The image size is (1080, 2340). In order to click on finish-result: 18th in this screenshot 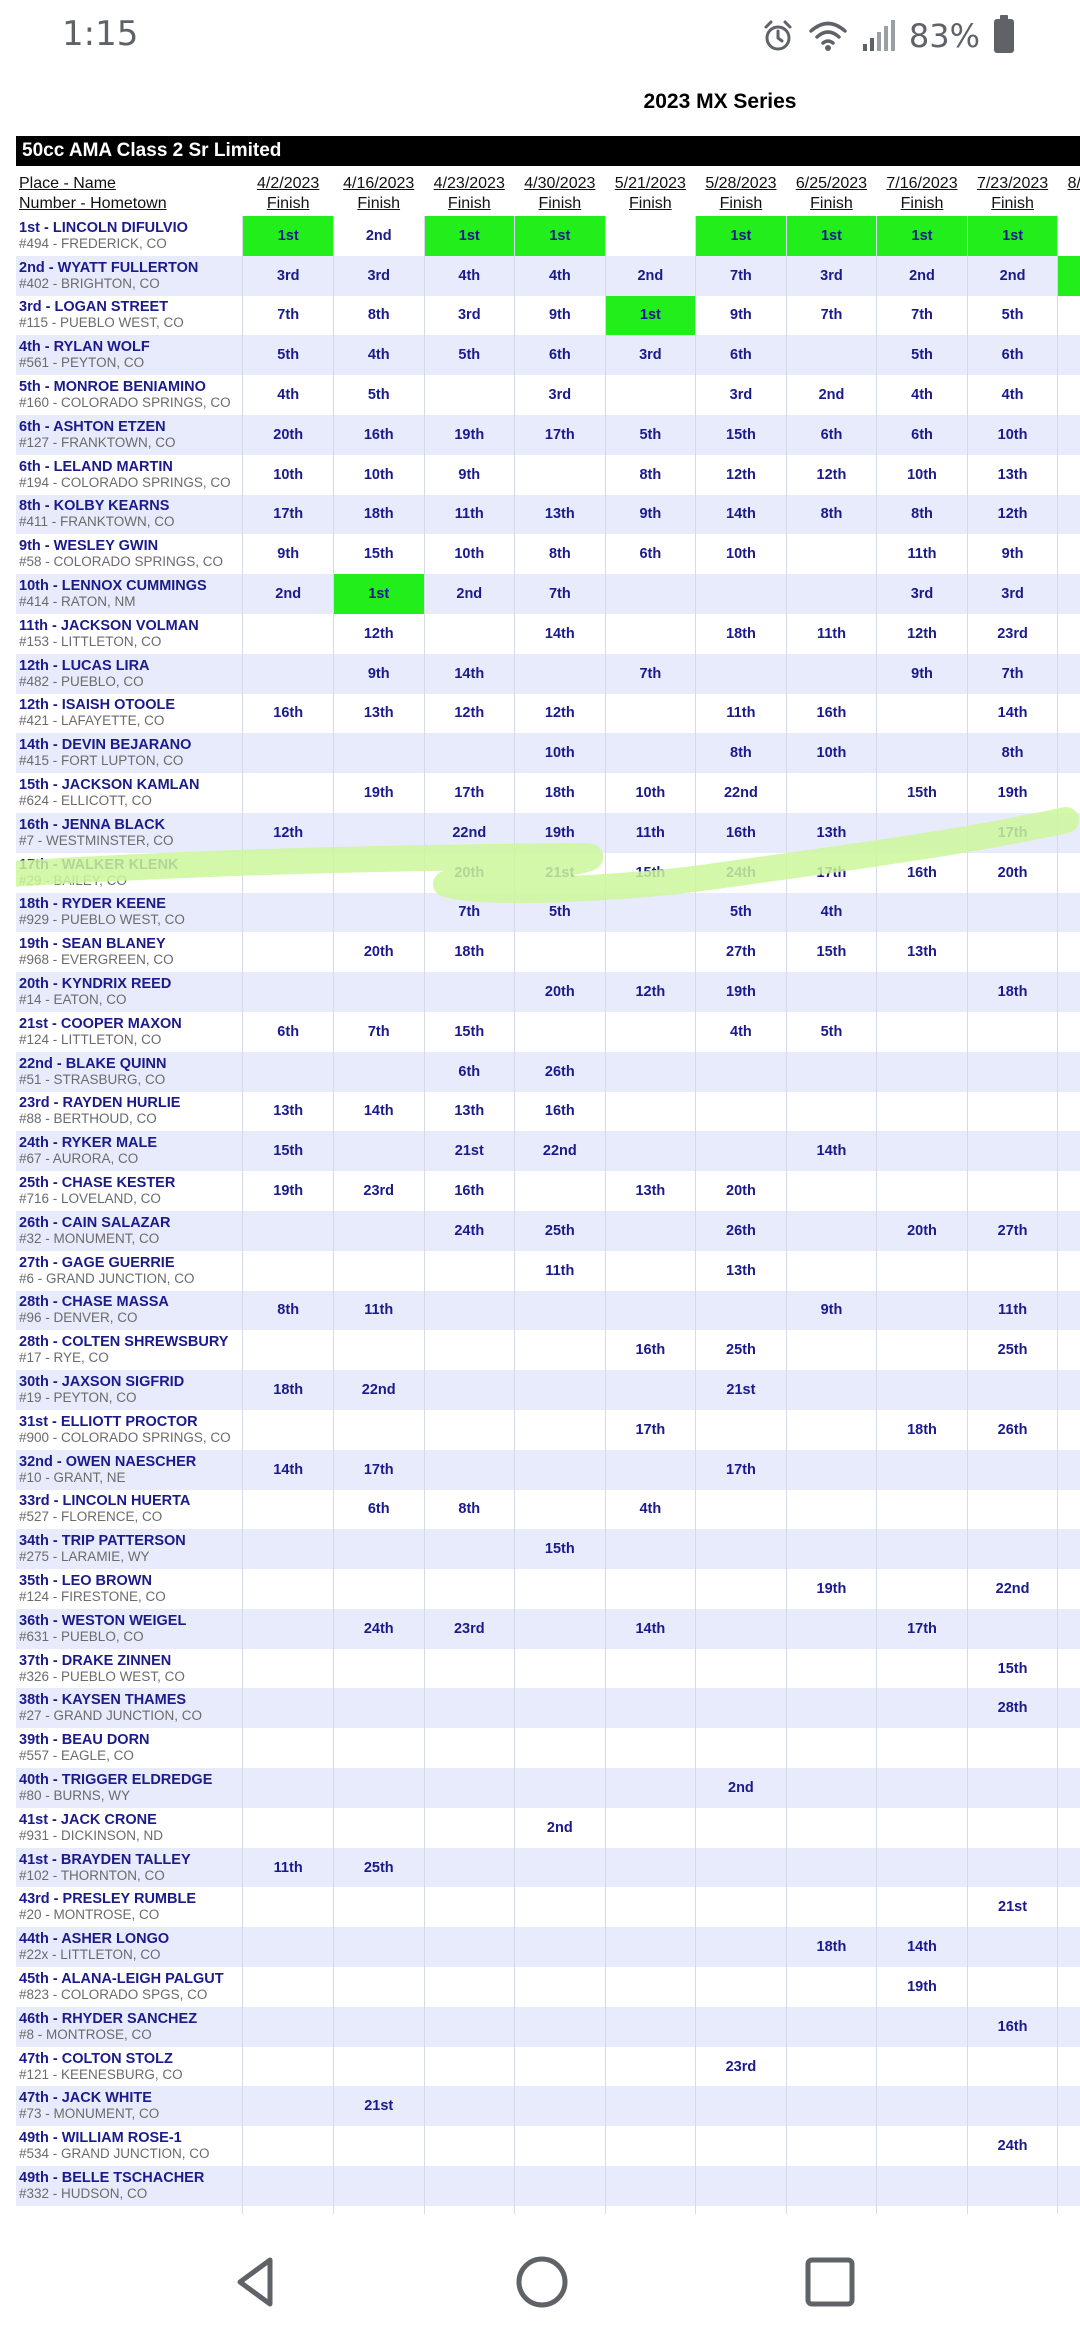, I will do `click(288, 1390)`.